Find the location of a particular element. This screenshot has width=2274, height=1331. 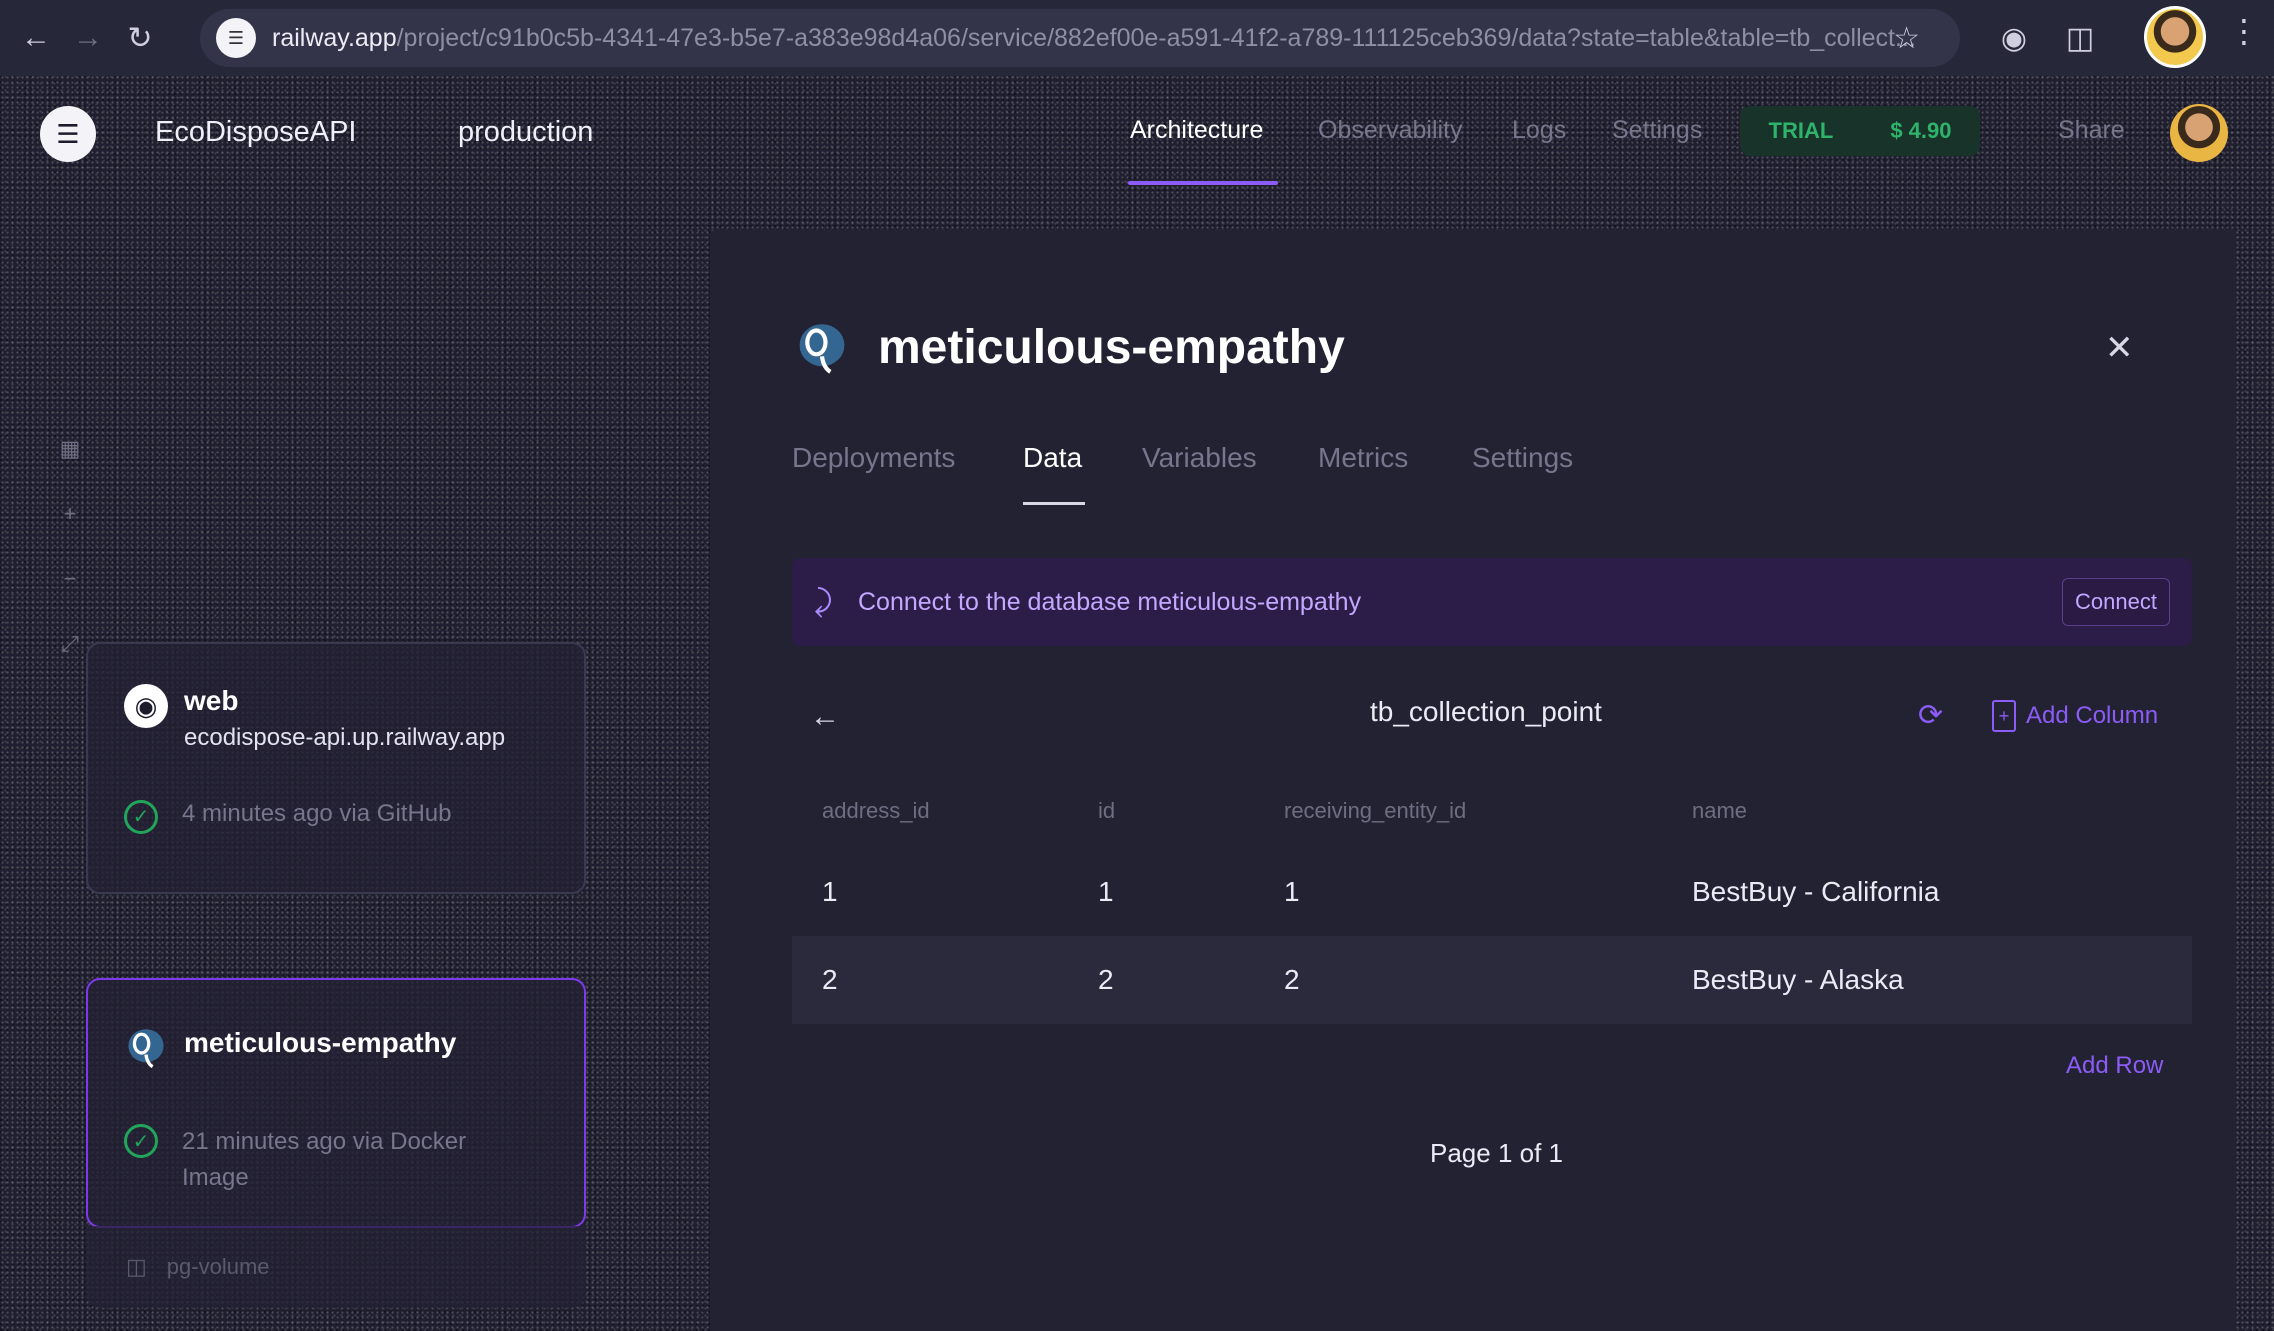

table-row: 1 1 1 BestBuy - California is located at coordinates (1492, 892).